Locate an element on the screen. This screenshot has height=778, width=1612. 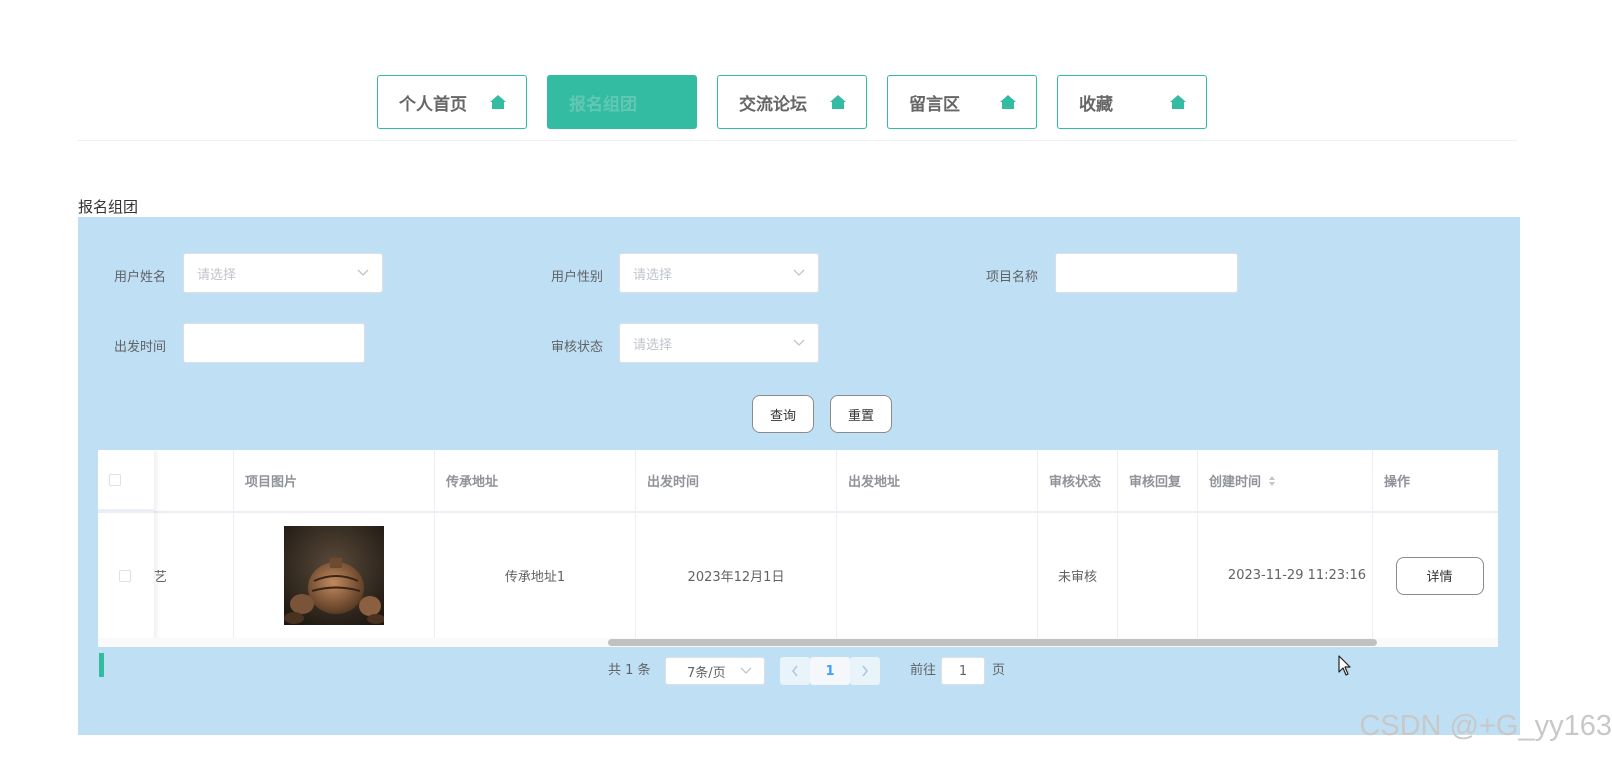
cell-review-status: 未审核 is located at coordinates (1078, 575).